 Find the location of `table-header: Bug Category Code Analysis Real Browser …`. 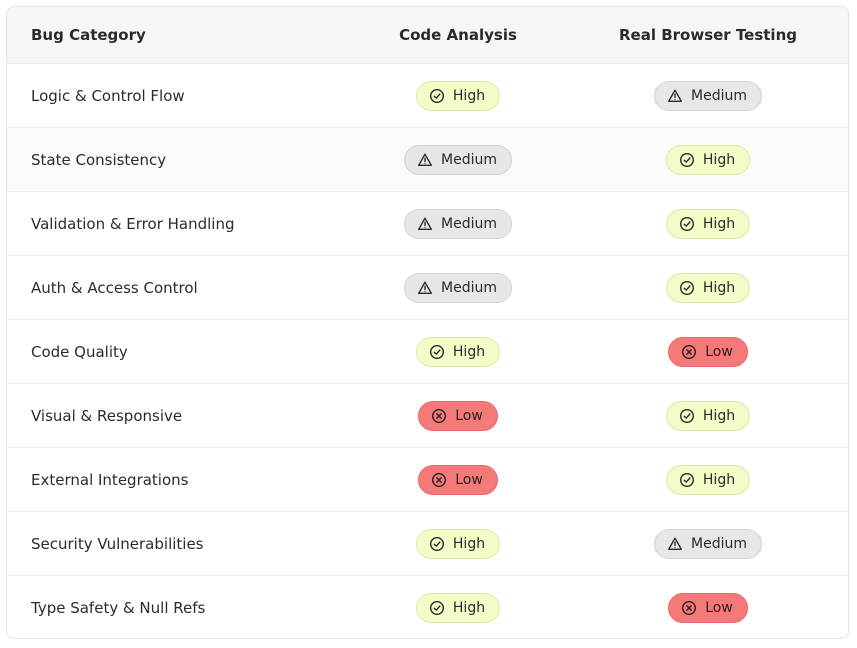

table-header: Bug Category Code Analysis Real Browser … is located at coordinates (427, 35).